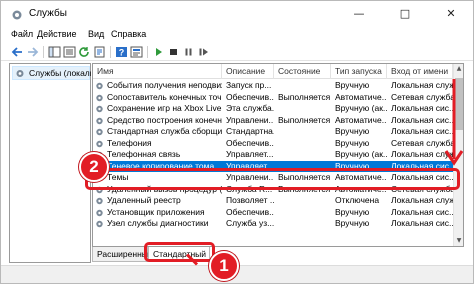  I want to click on title-bar: Службы — □ ✕, so click(237, 14).